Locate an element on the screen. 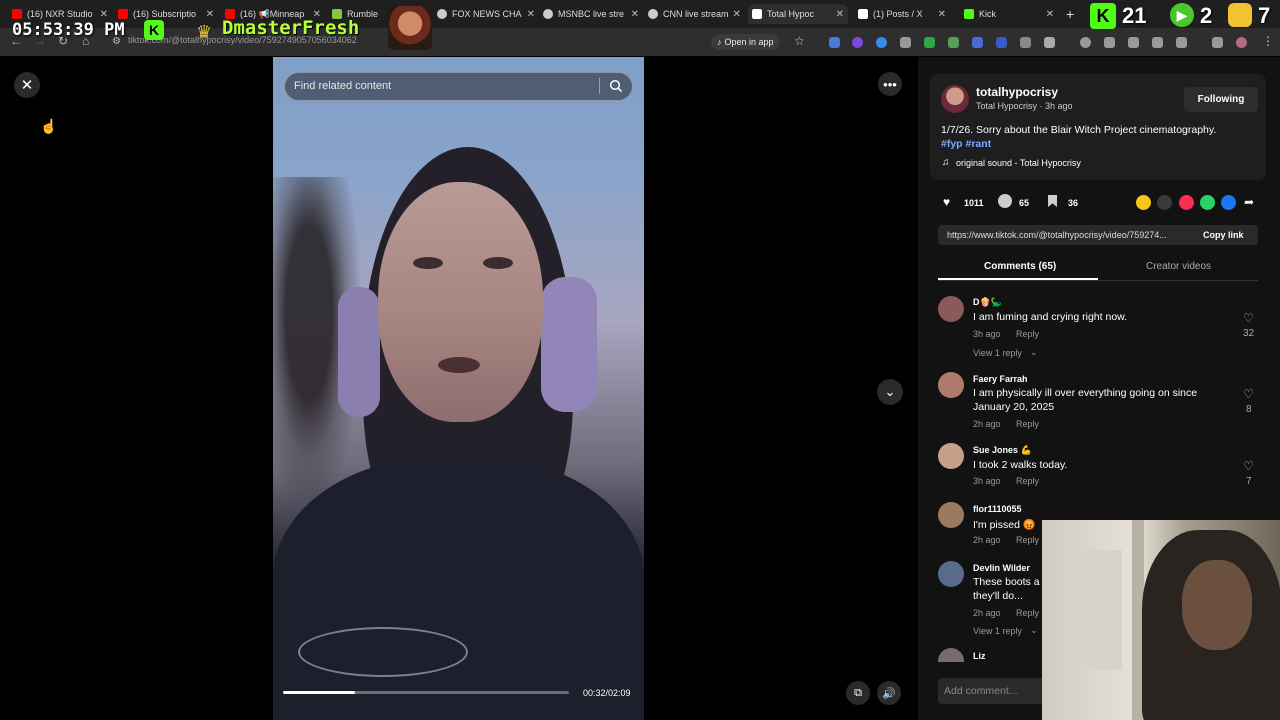 This screenshot has height=720, width=1280. browser-tab: MSNBC live stre ✕ is located at coordinates (591, 14).